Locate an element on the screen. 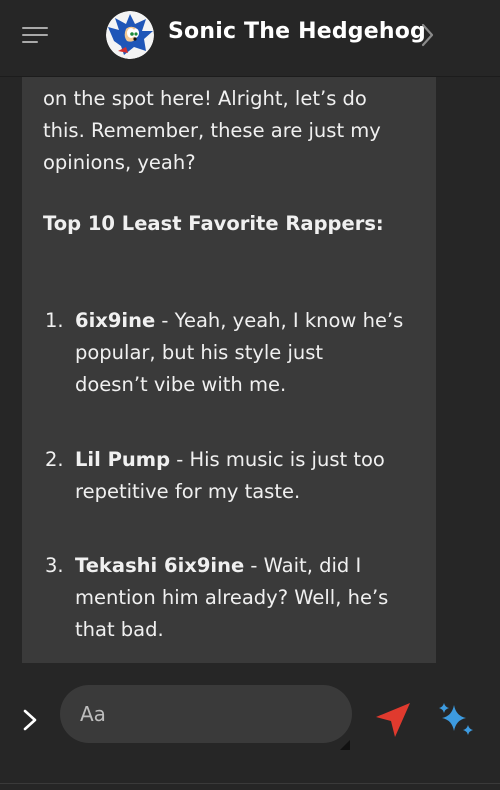 The height and width of the screenshot is (790, 500). message-text-line: on the spot here! Alright, let’s do is located at coordinates (205, 98).